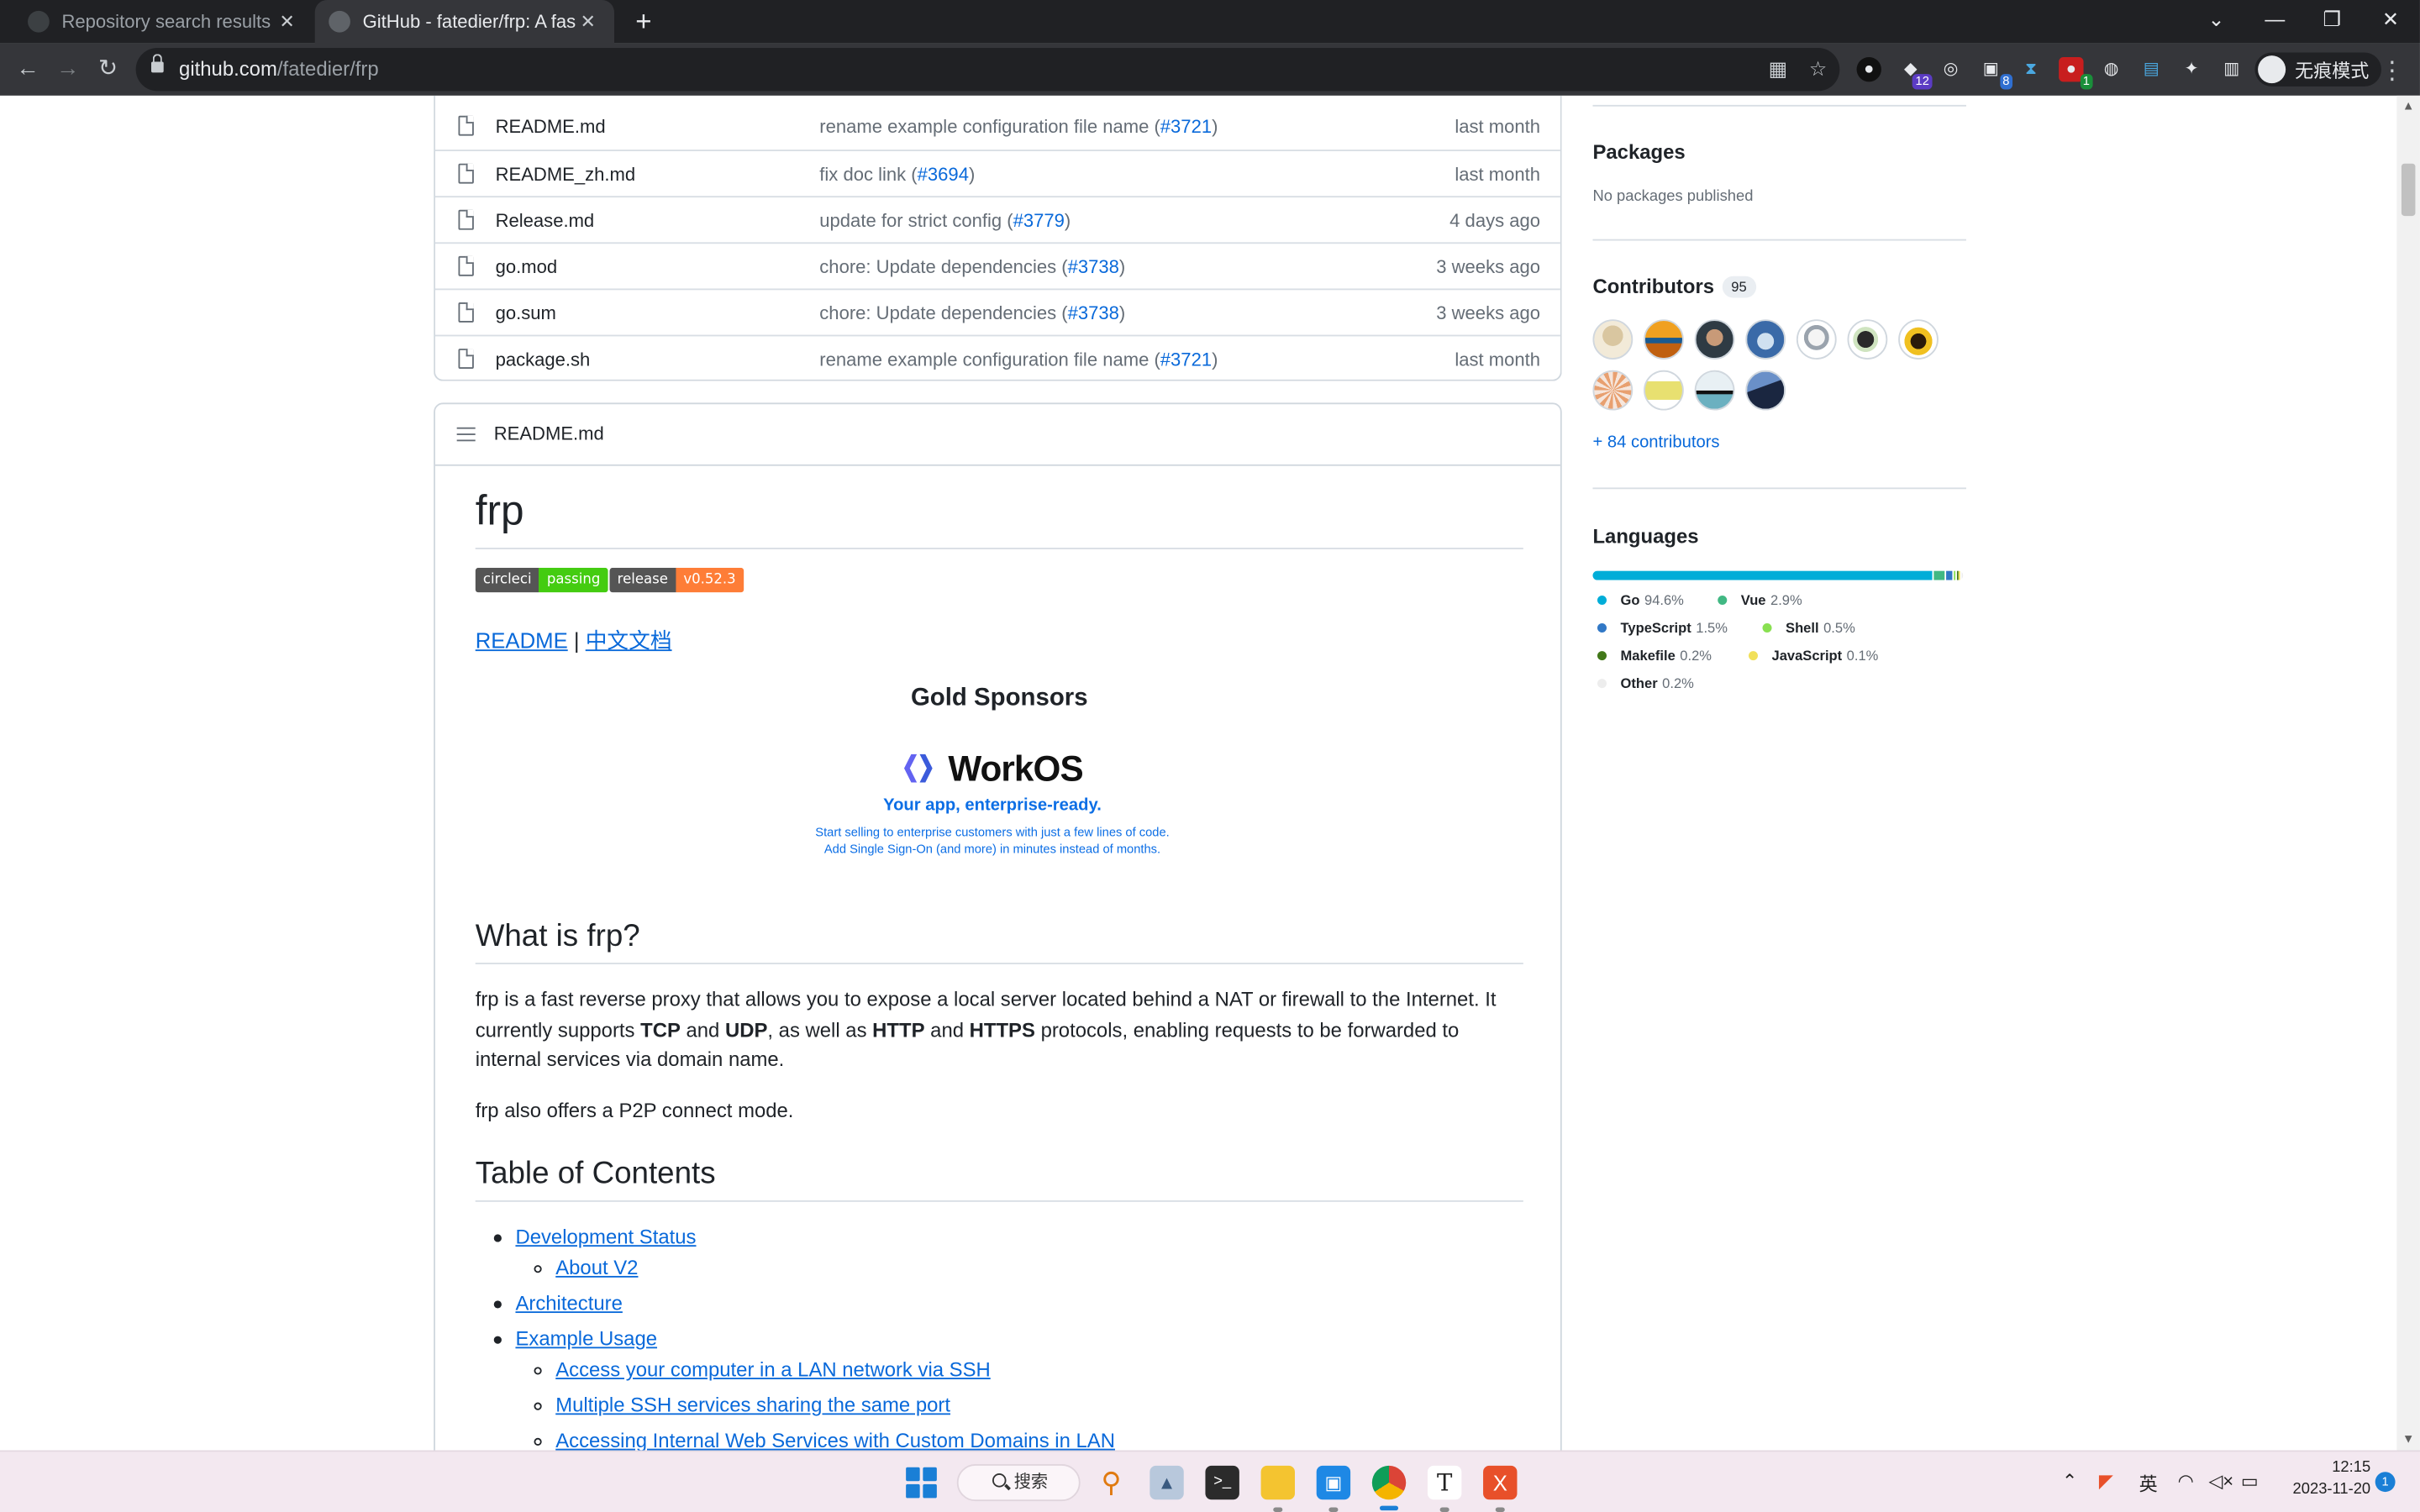 The height and width of the screenshot is (1512, 2420). What do you see at coordinates (945, 221) in the screenshot?
I see `commit-message: update for strict config (#3779)` at bounding box center [945, 221].